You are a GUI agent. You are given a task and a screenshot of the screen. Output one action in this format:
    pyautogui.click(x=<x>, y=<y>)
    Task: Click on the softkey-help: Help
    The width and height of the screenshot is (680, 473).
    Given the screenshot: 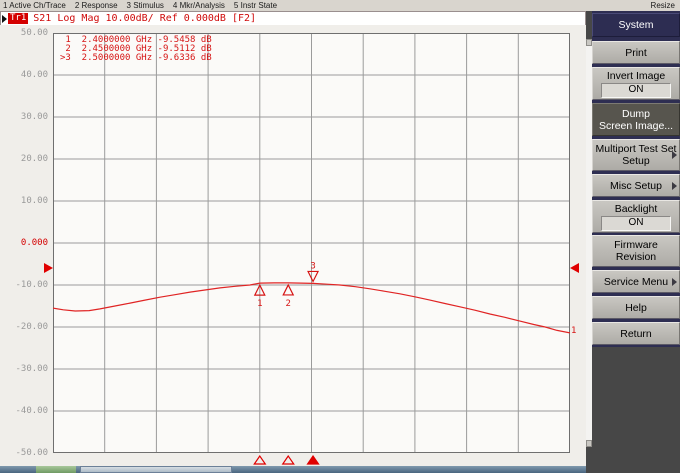 What is the action you would take?
    pyautogui.click(x=636, y=307)
    